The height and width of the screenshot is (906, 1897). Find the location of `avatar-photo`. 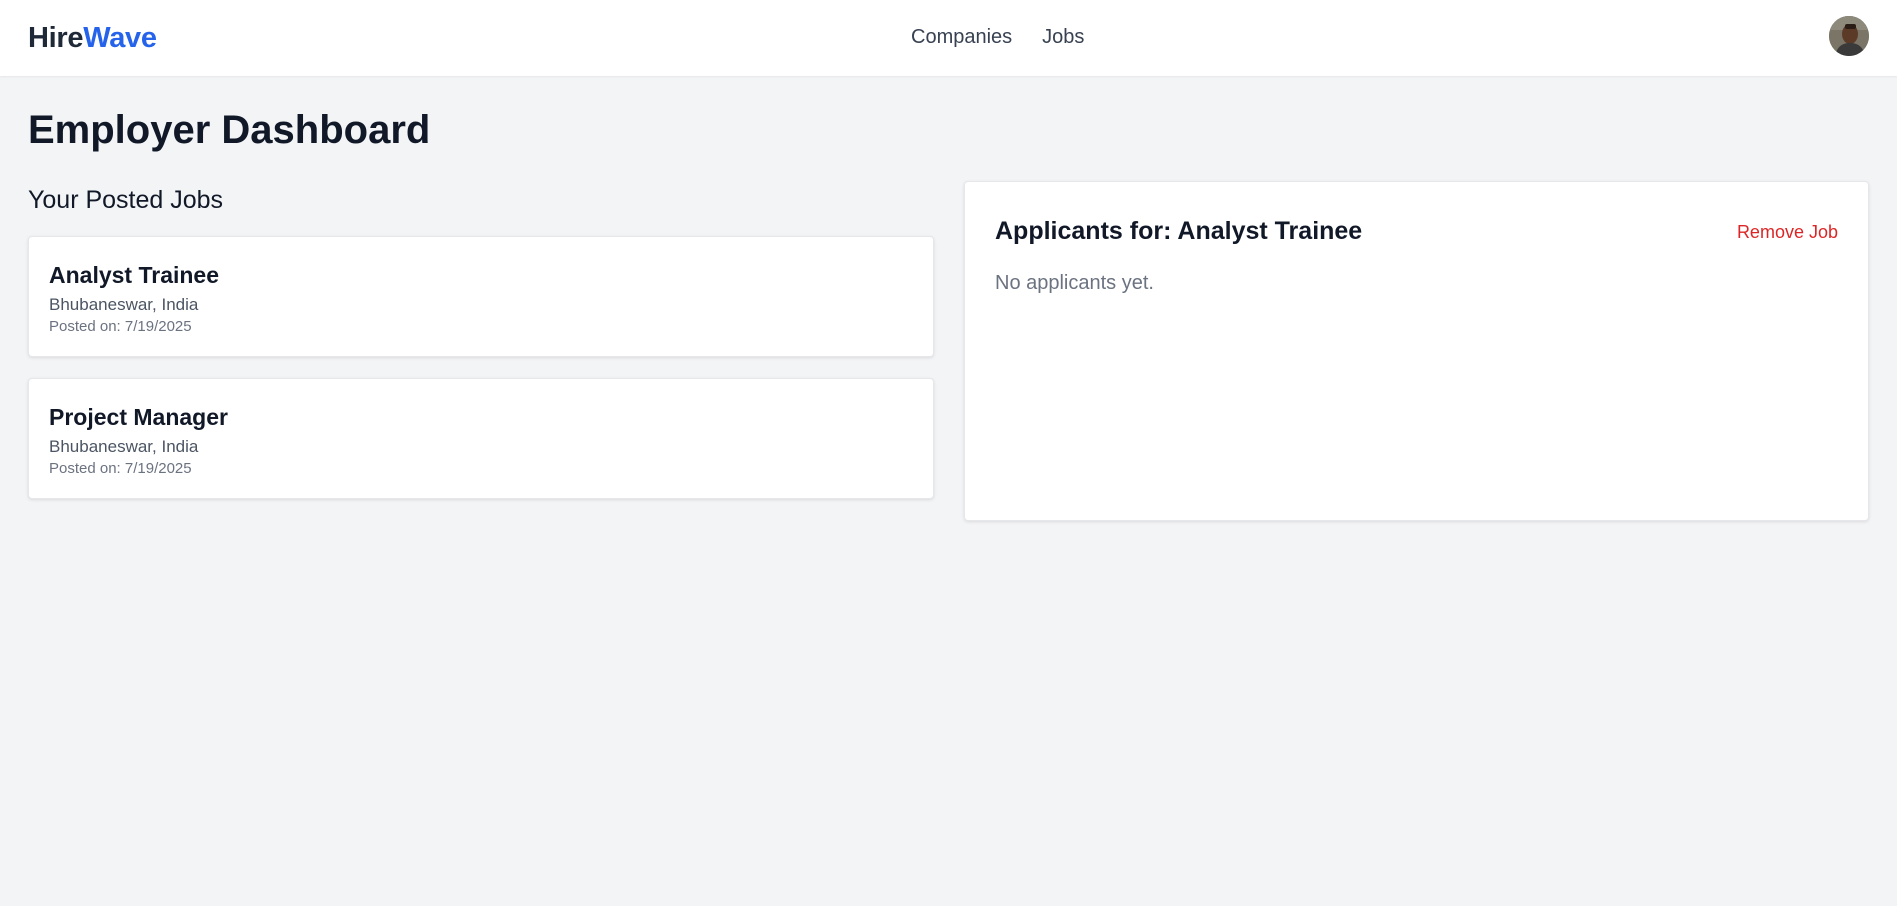

avatar-photo is located at coordinates (1849, 36).